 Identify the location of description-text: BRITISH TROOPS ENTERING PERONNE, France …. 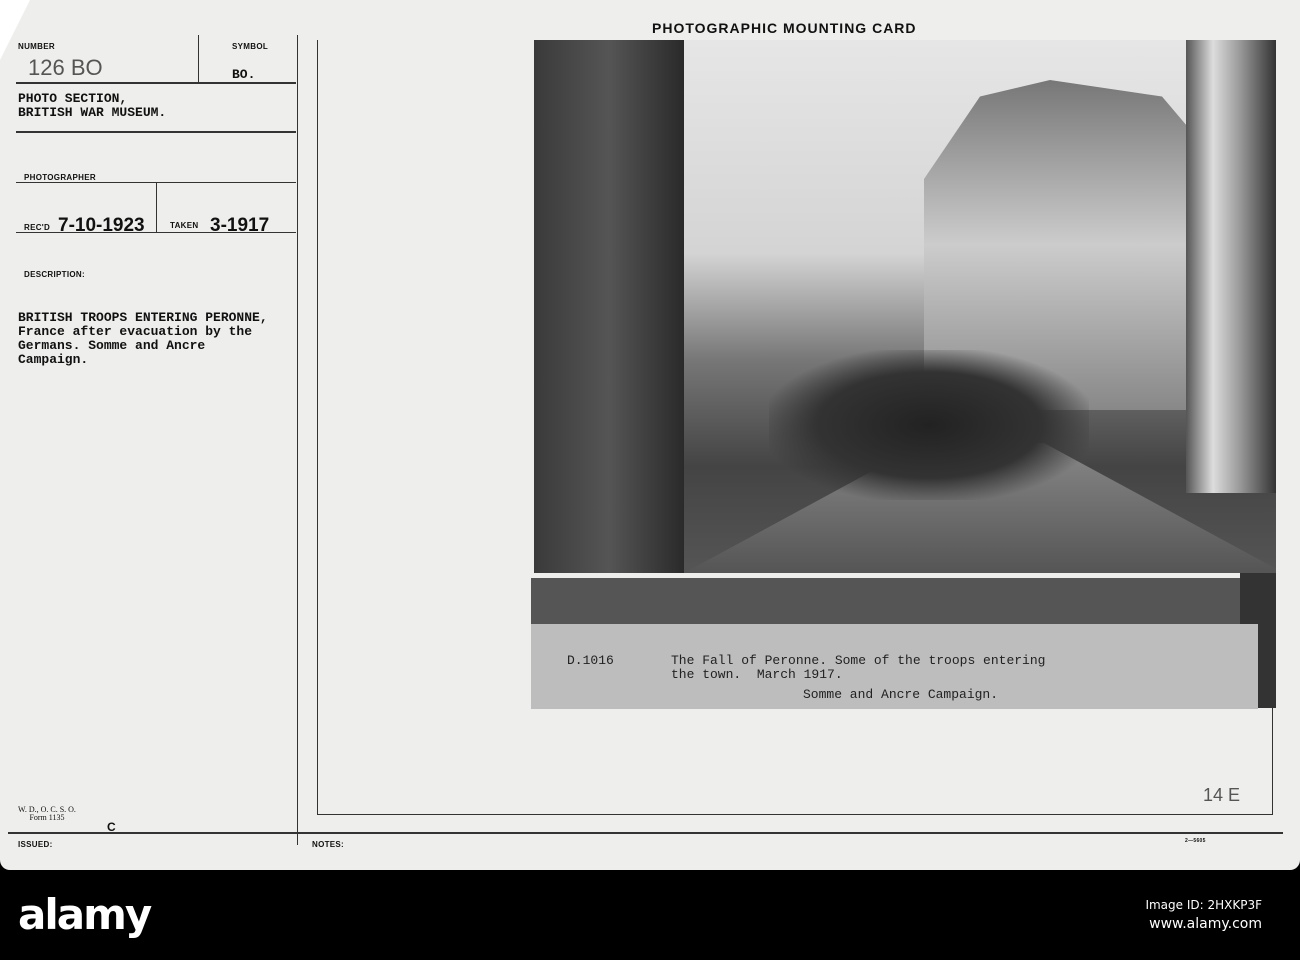
(143, 338).